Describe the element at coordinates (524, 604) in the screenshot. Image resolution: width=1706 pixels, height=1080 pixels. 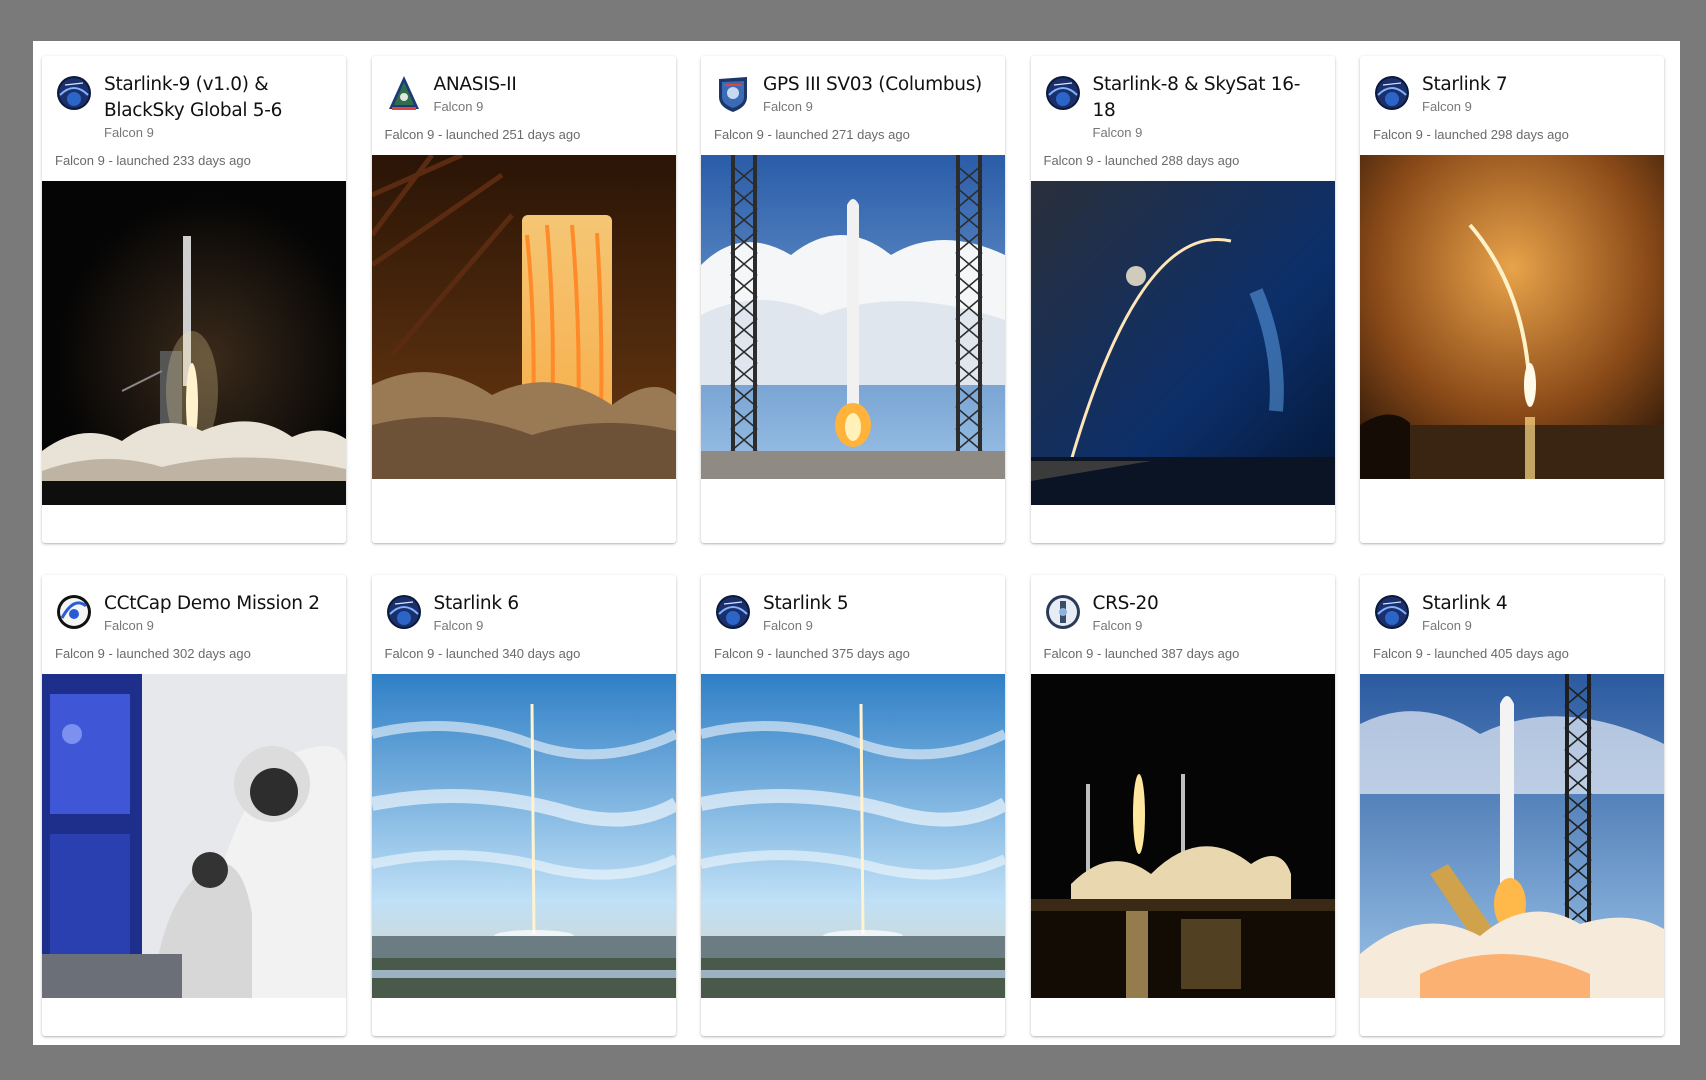
I see `card-header: Starlink 6 Falcon 9` at that location.